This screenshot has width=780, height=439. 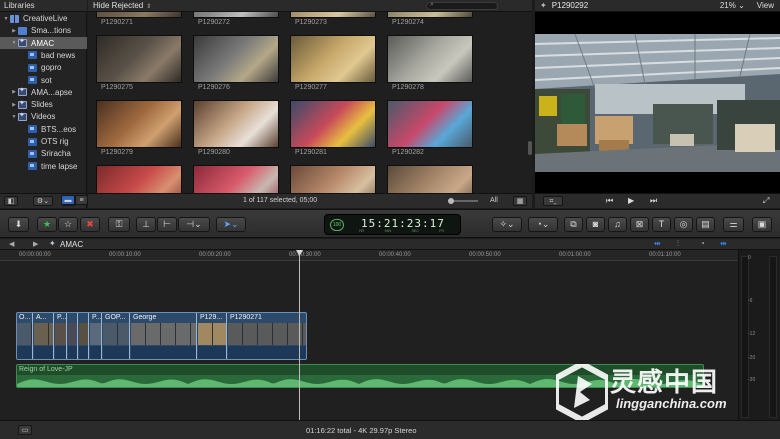 I want to click on sidebar-item: gopro, so click(x=43, y=68).